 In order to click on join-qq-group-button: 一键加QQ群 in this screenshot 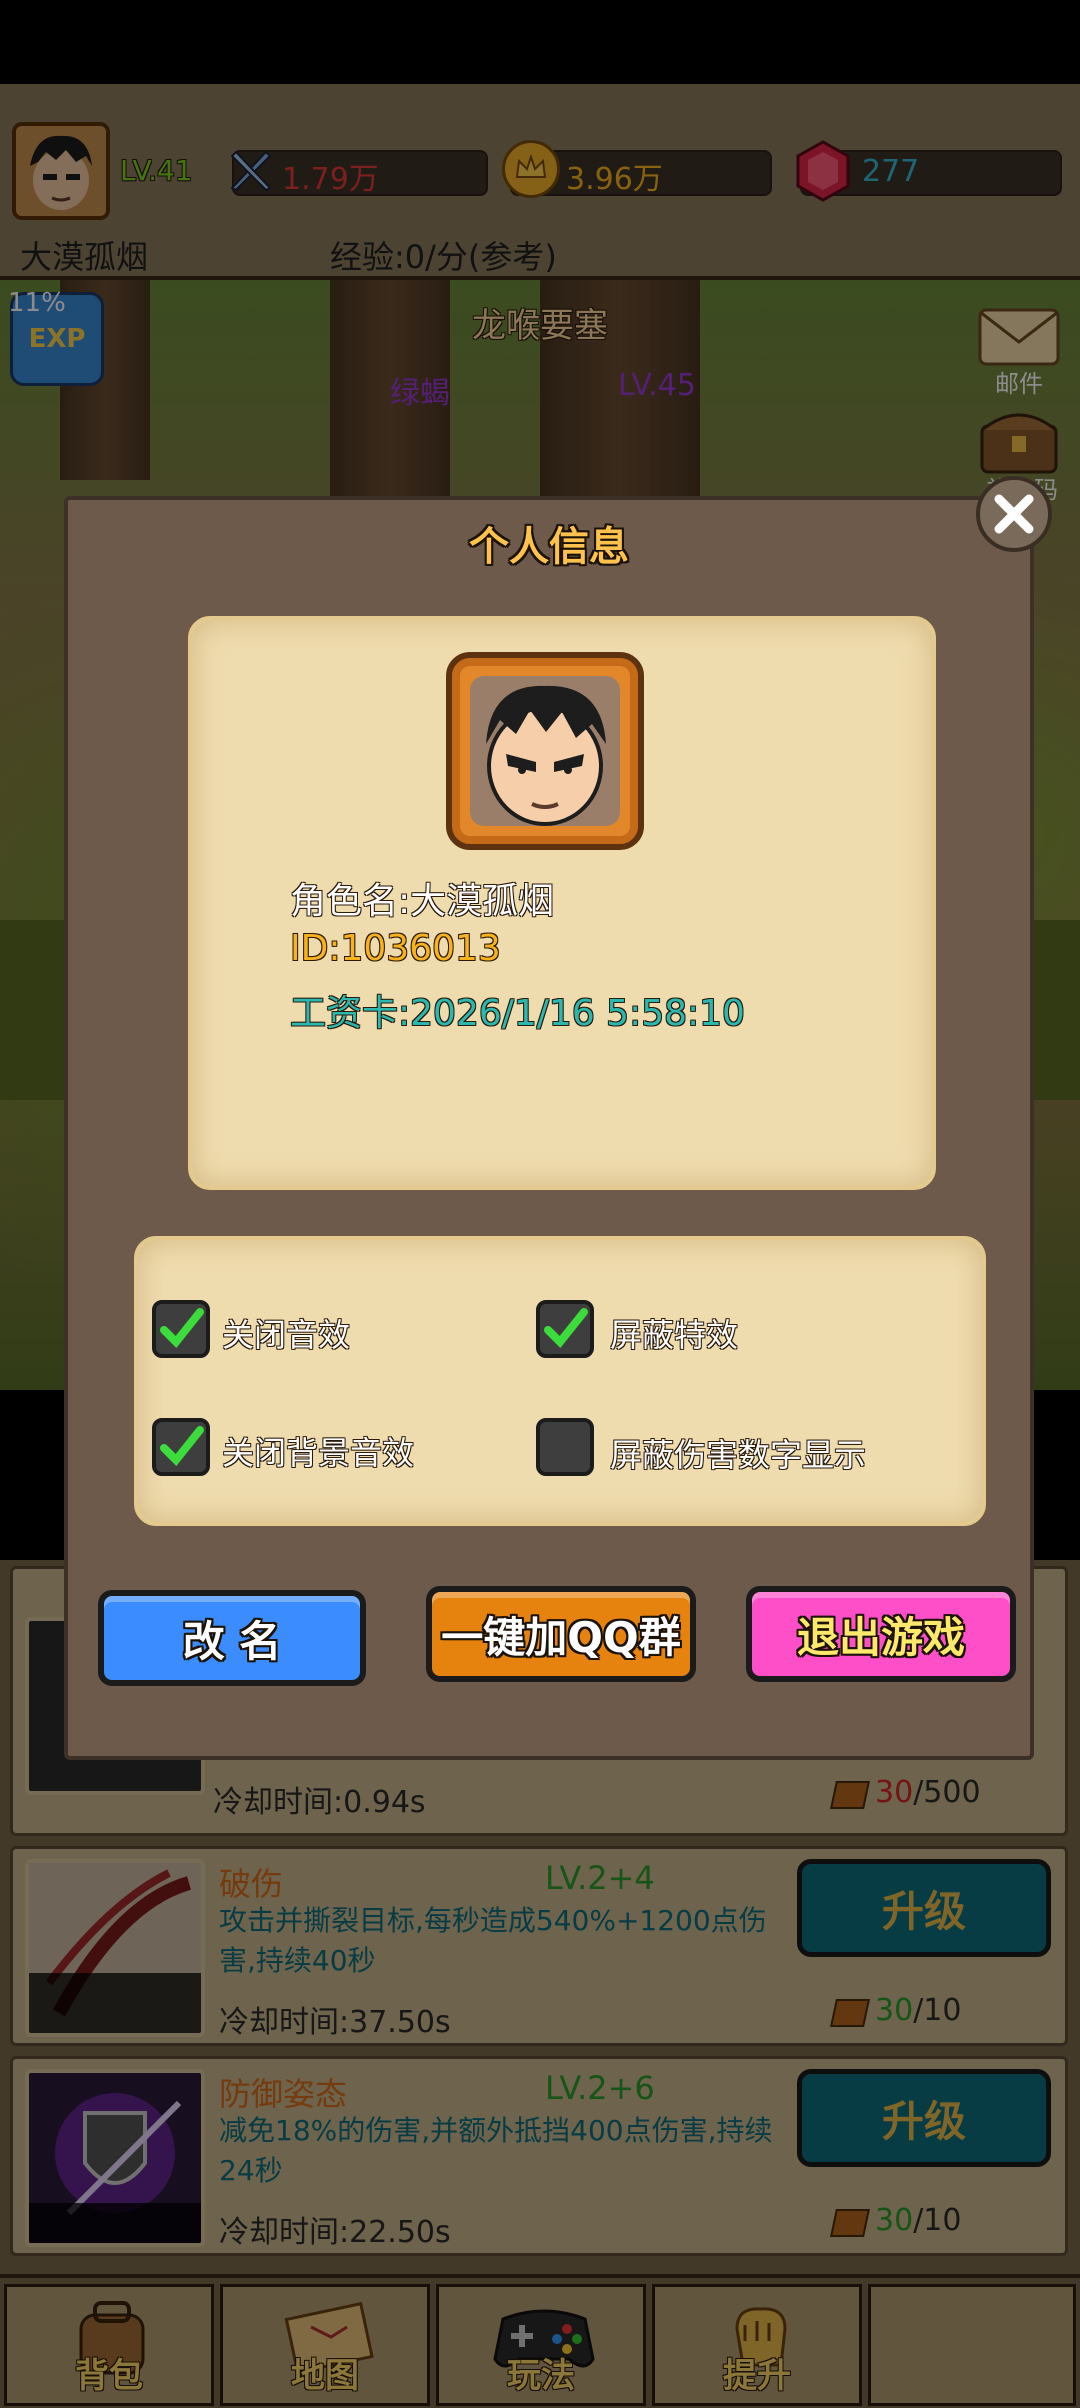, I will do `click(561, 1634)`.